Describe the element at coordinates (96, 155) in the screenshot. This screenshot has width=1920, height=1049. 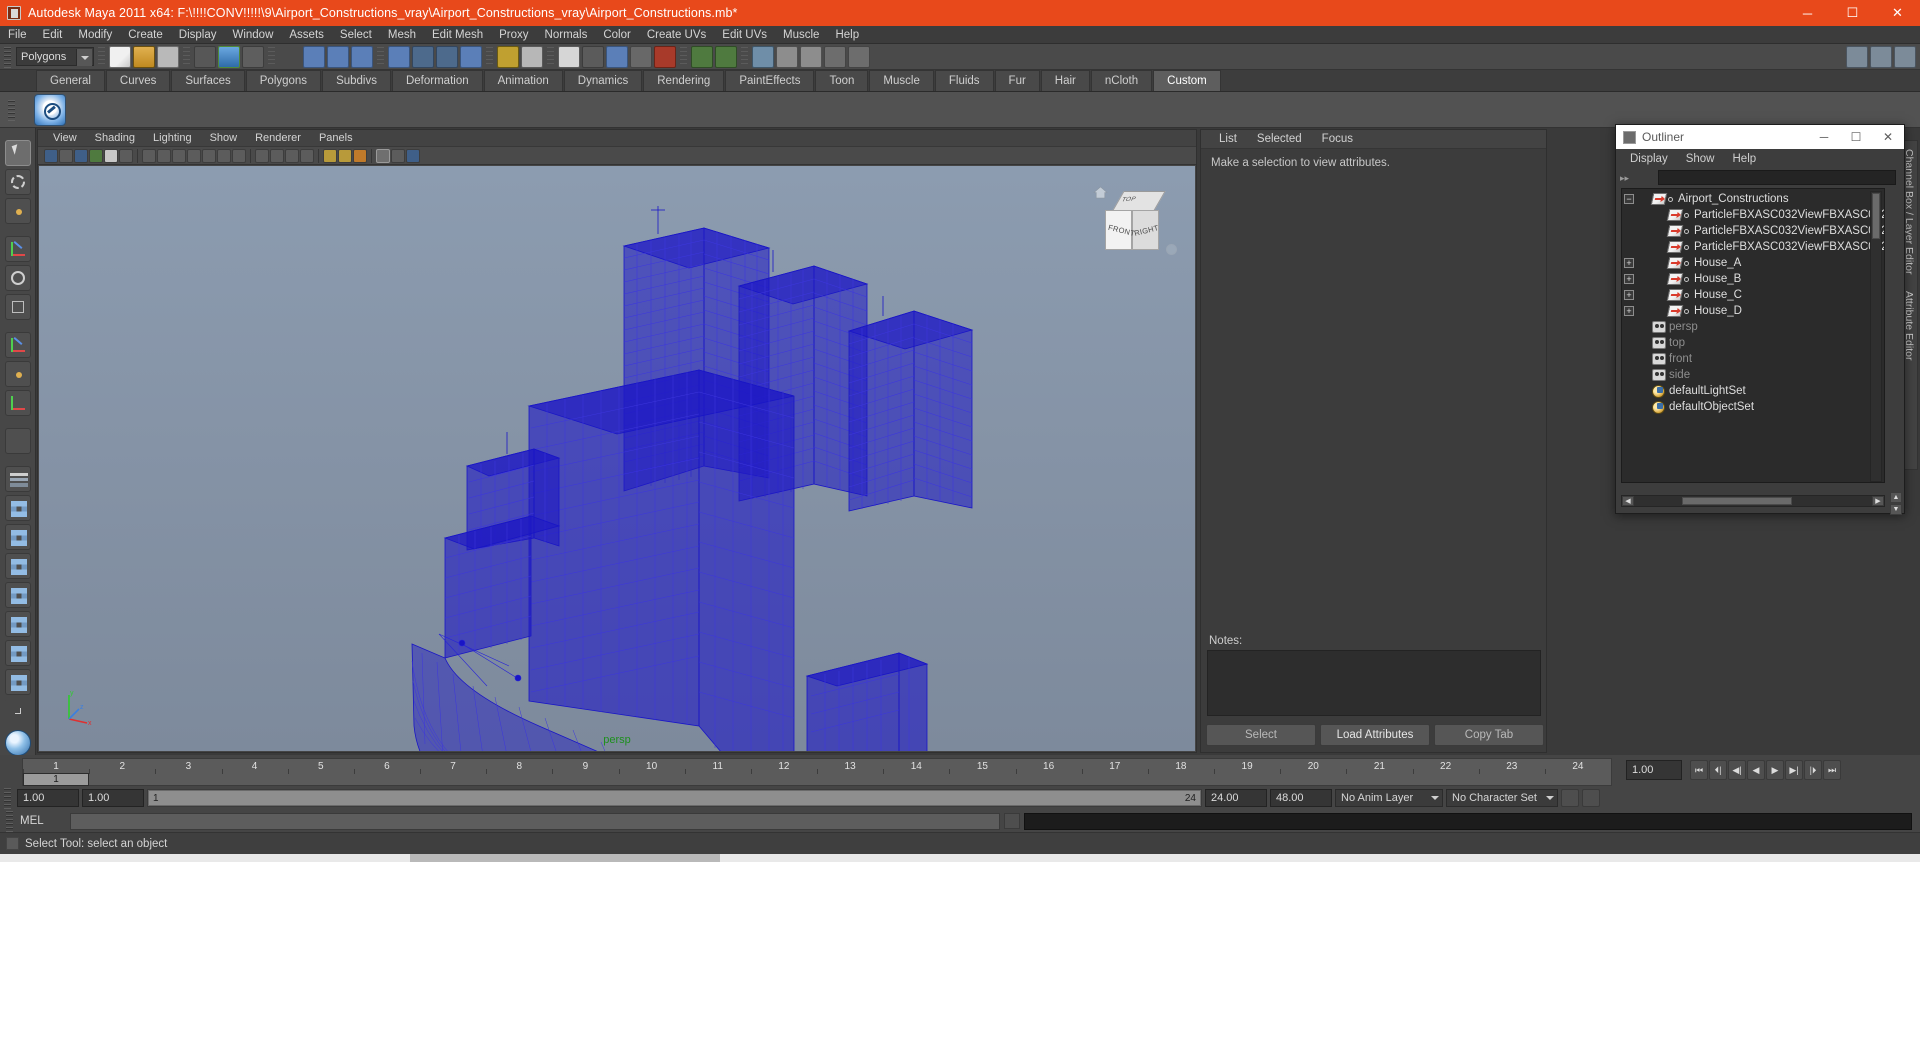
I see `bookmark-icon` at that location.